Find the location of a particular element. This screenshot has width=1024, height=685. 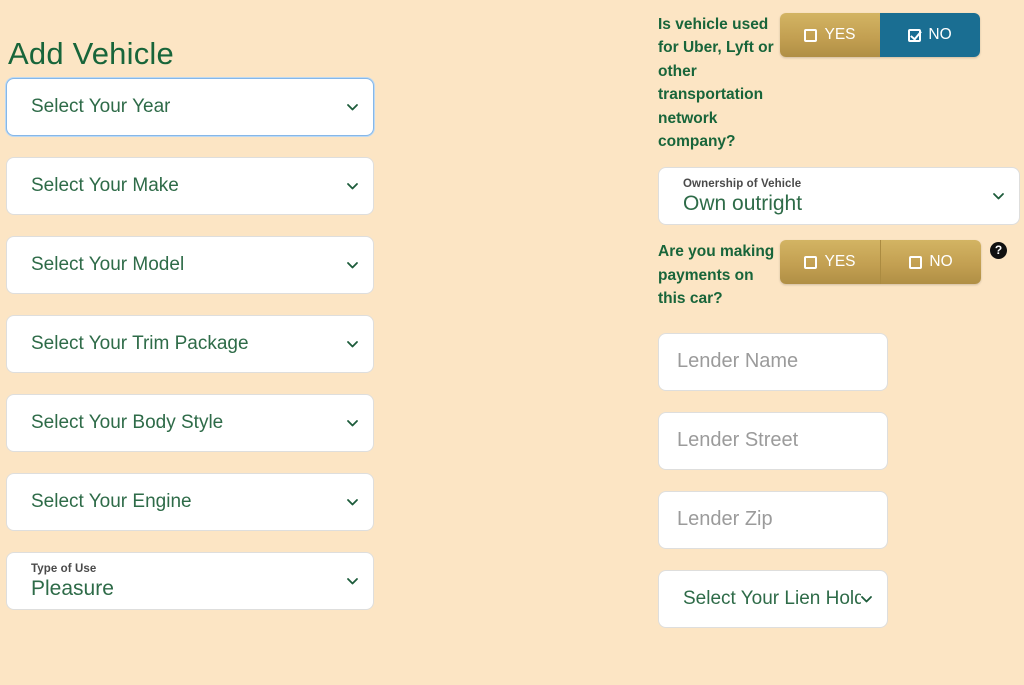

question-tnc-yes-button: YES is located at coordinates (830, 35).